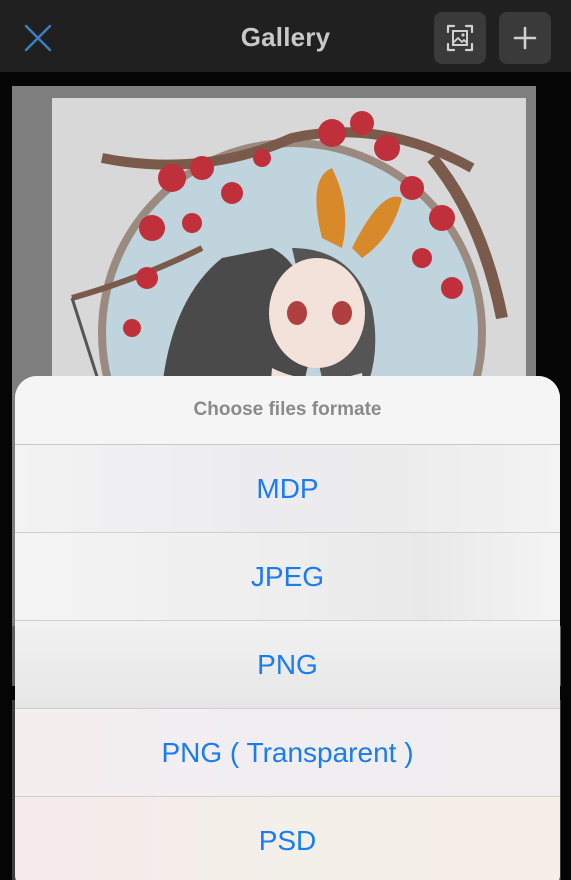 The height and width of the screenshot is (880, 571). What do you see at coordinates (287, 665) in the screenshot?
I see `option-png: PNG` at bounding box center [287, 665].